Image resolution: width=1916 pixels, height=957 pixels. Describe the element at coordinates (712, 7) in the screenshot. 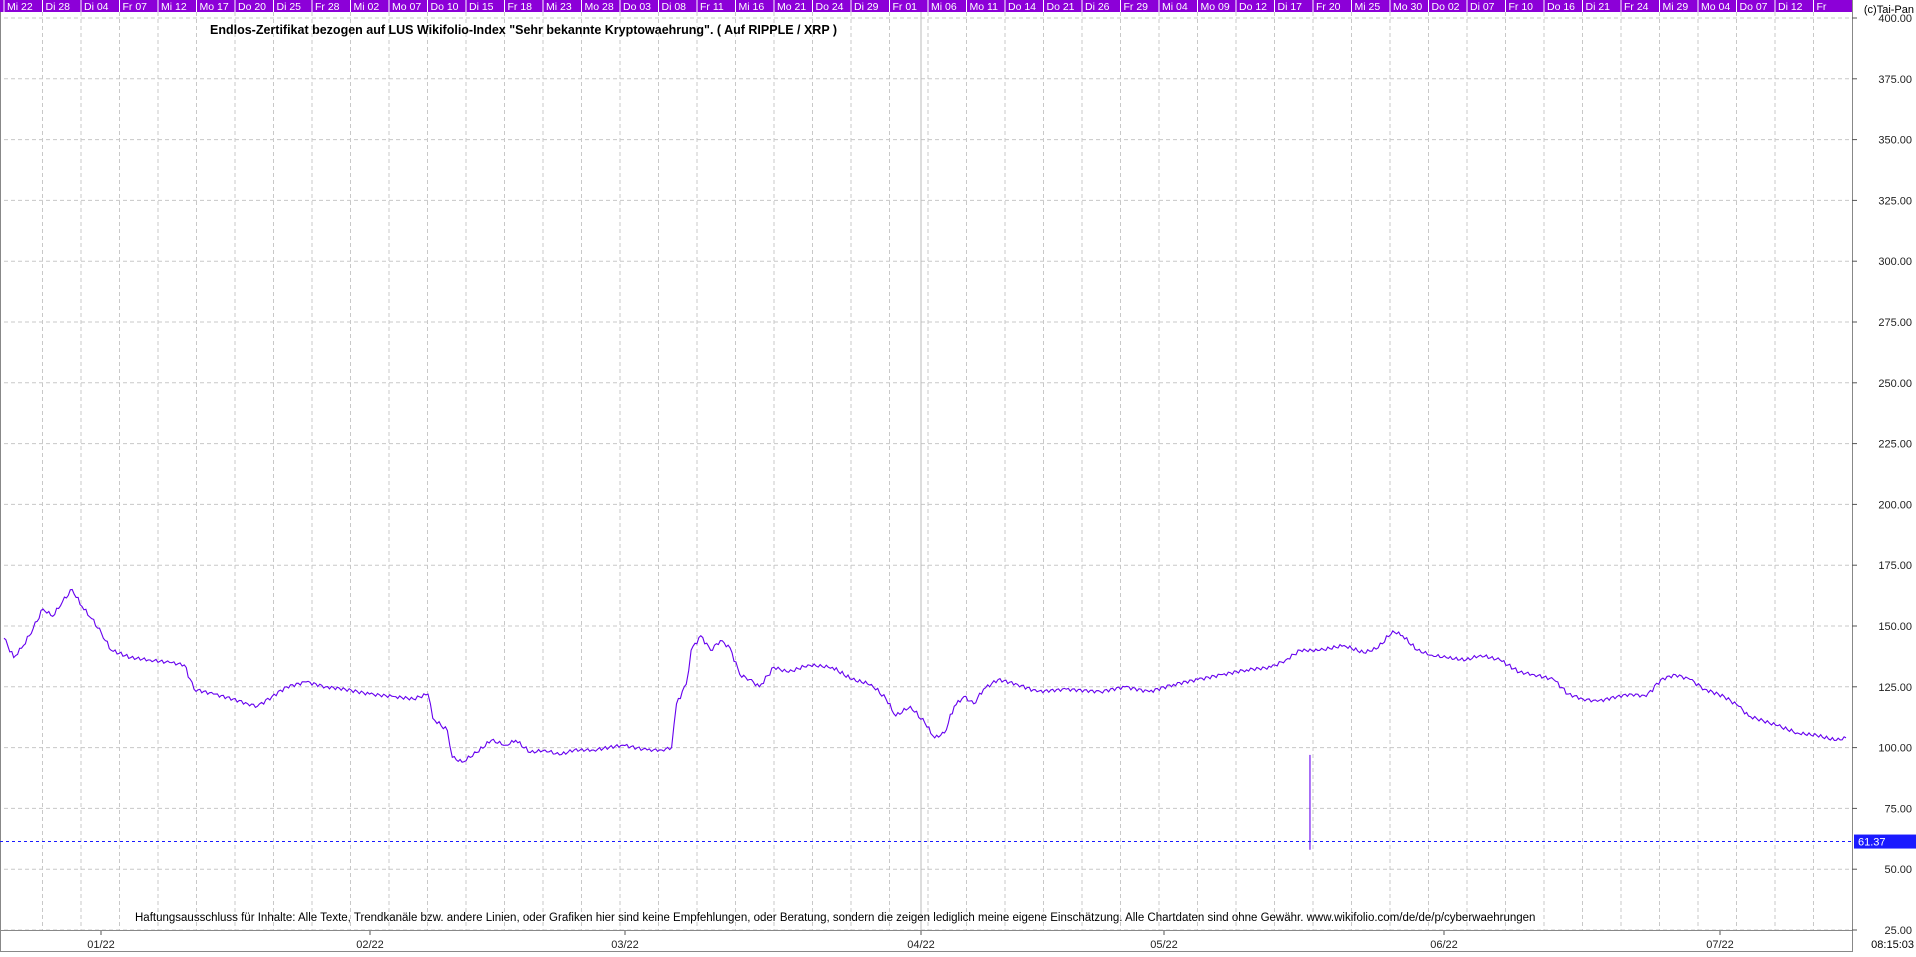

I see `day-label: Fr 11` at that location.